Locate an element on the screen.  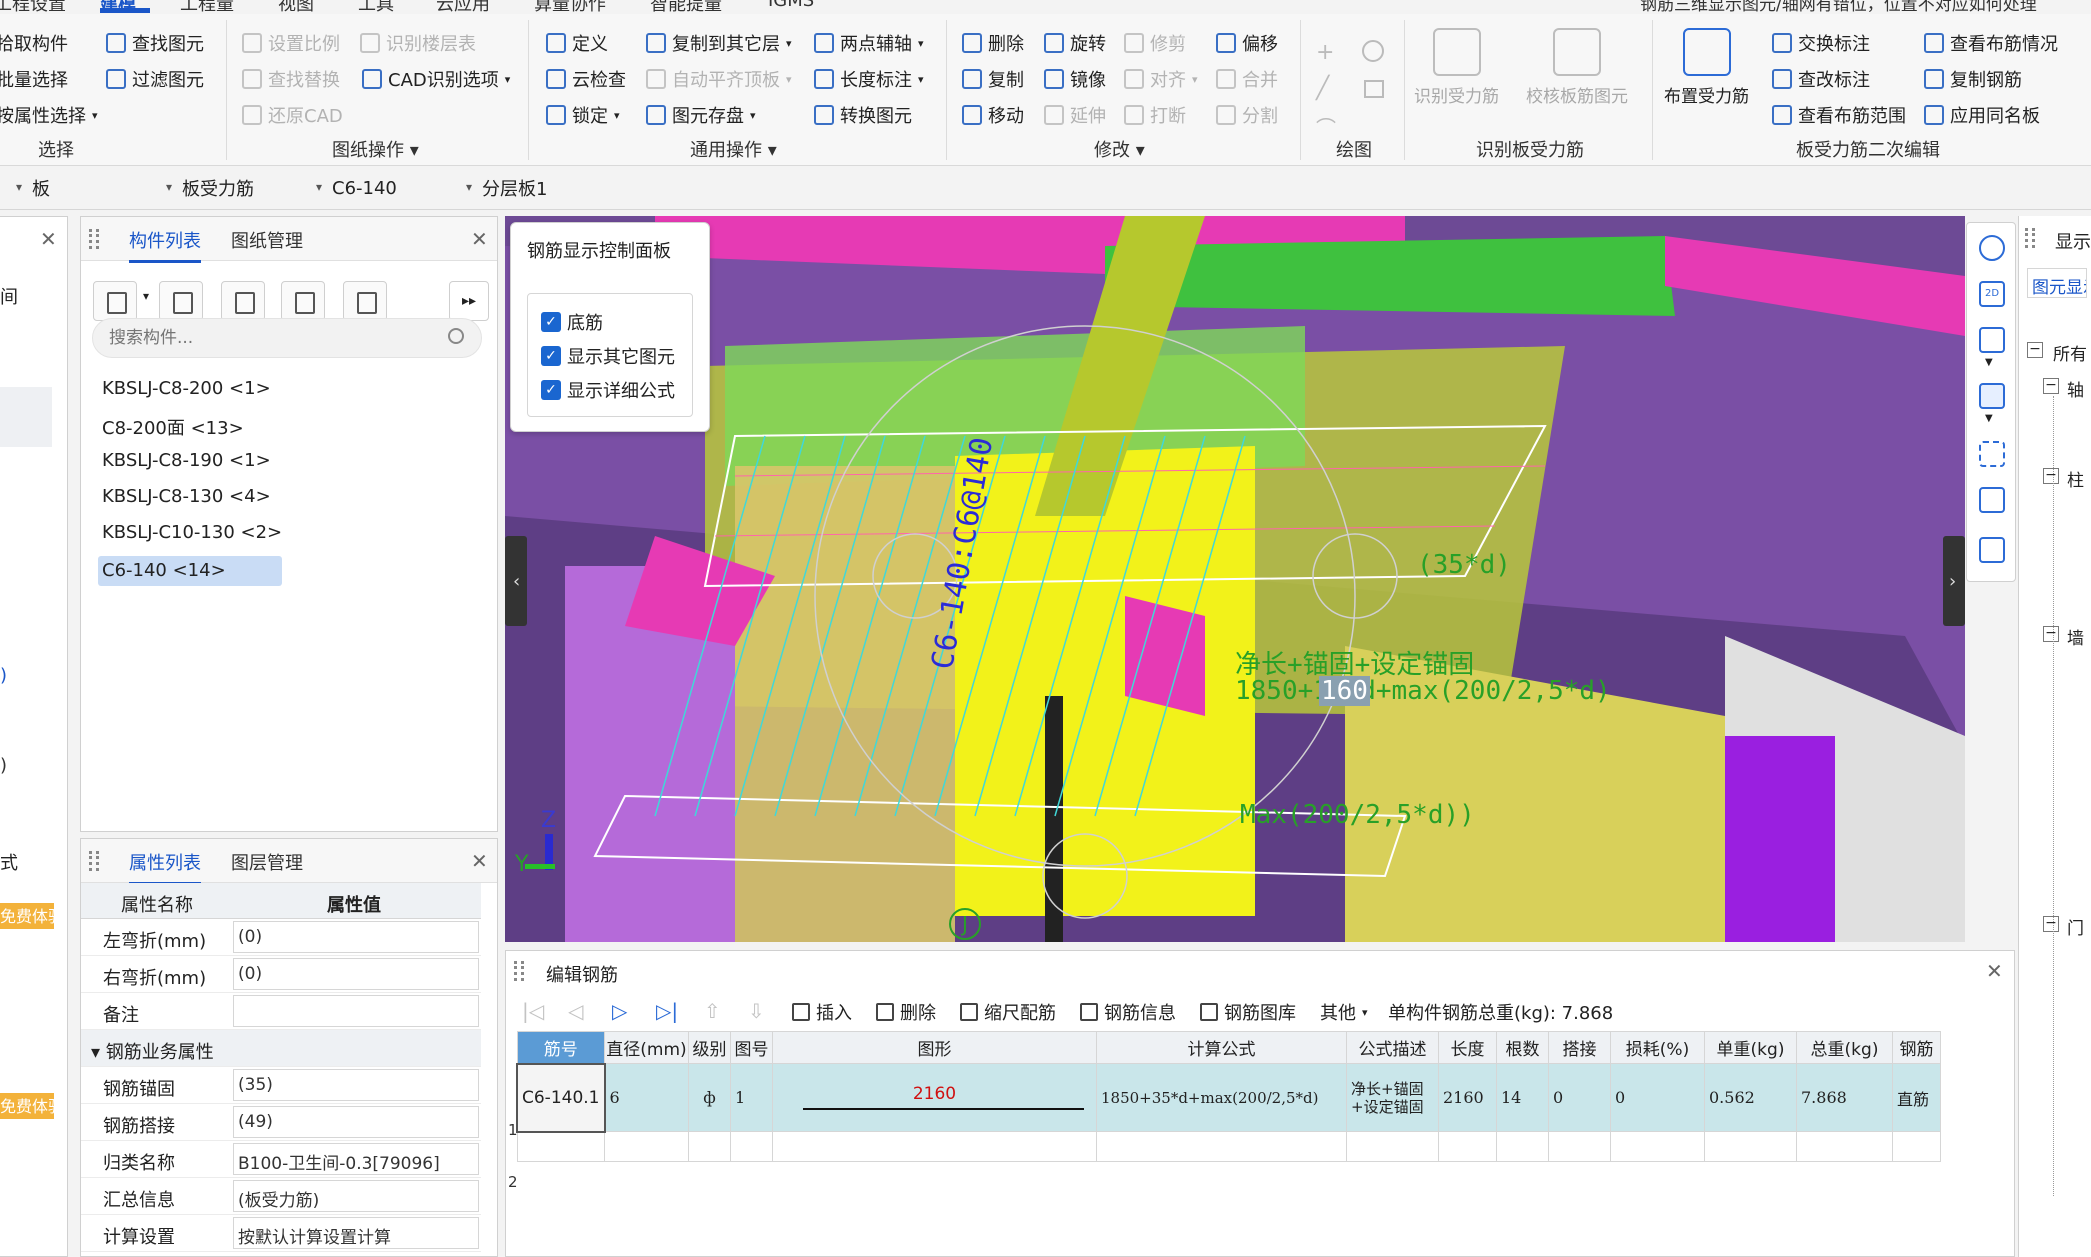
menu-project-settings: 工程设置 is located at coordinates (33, 7).